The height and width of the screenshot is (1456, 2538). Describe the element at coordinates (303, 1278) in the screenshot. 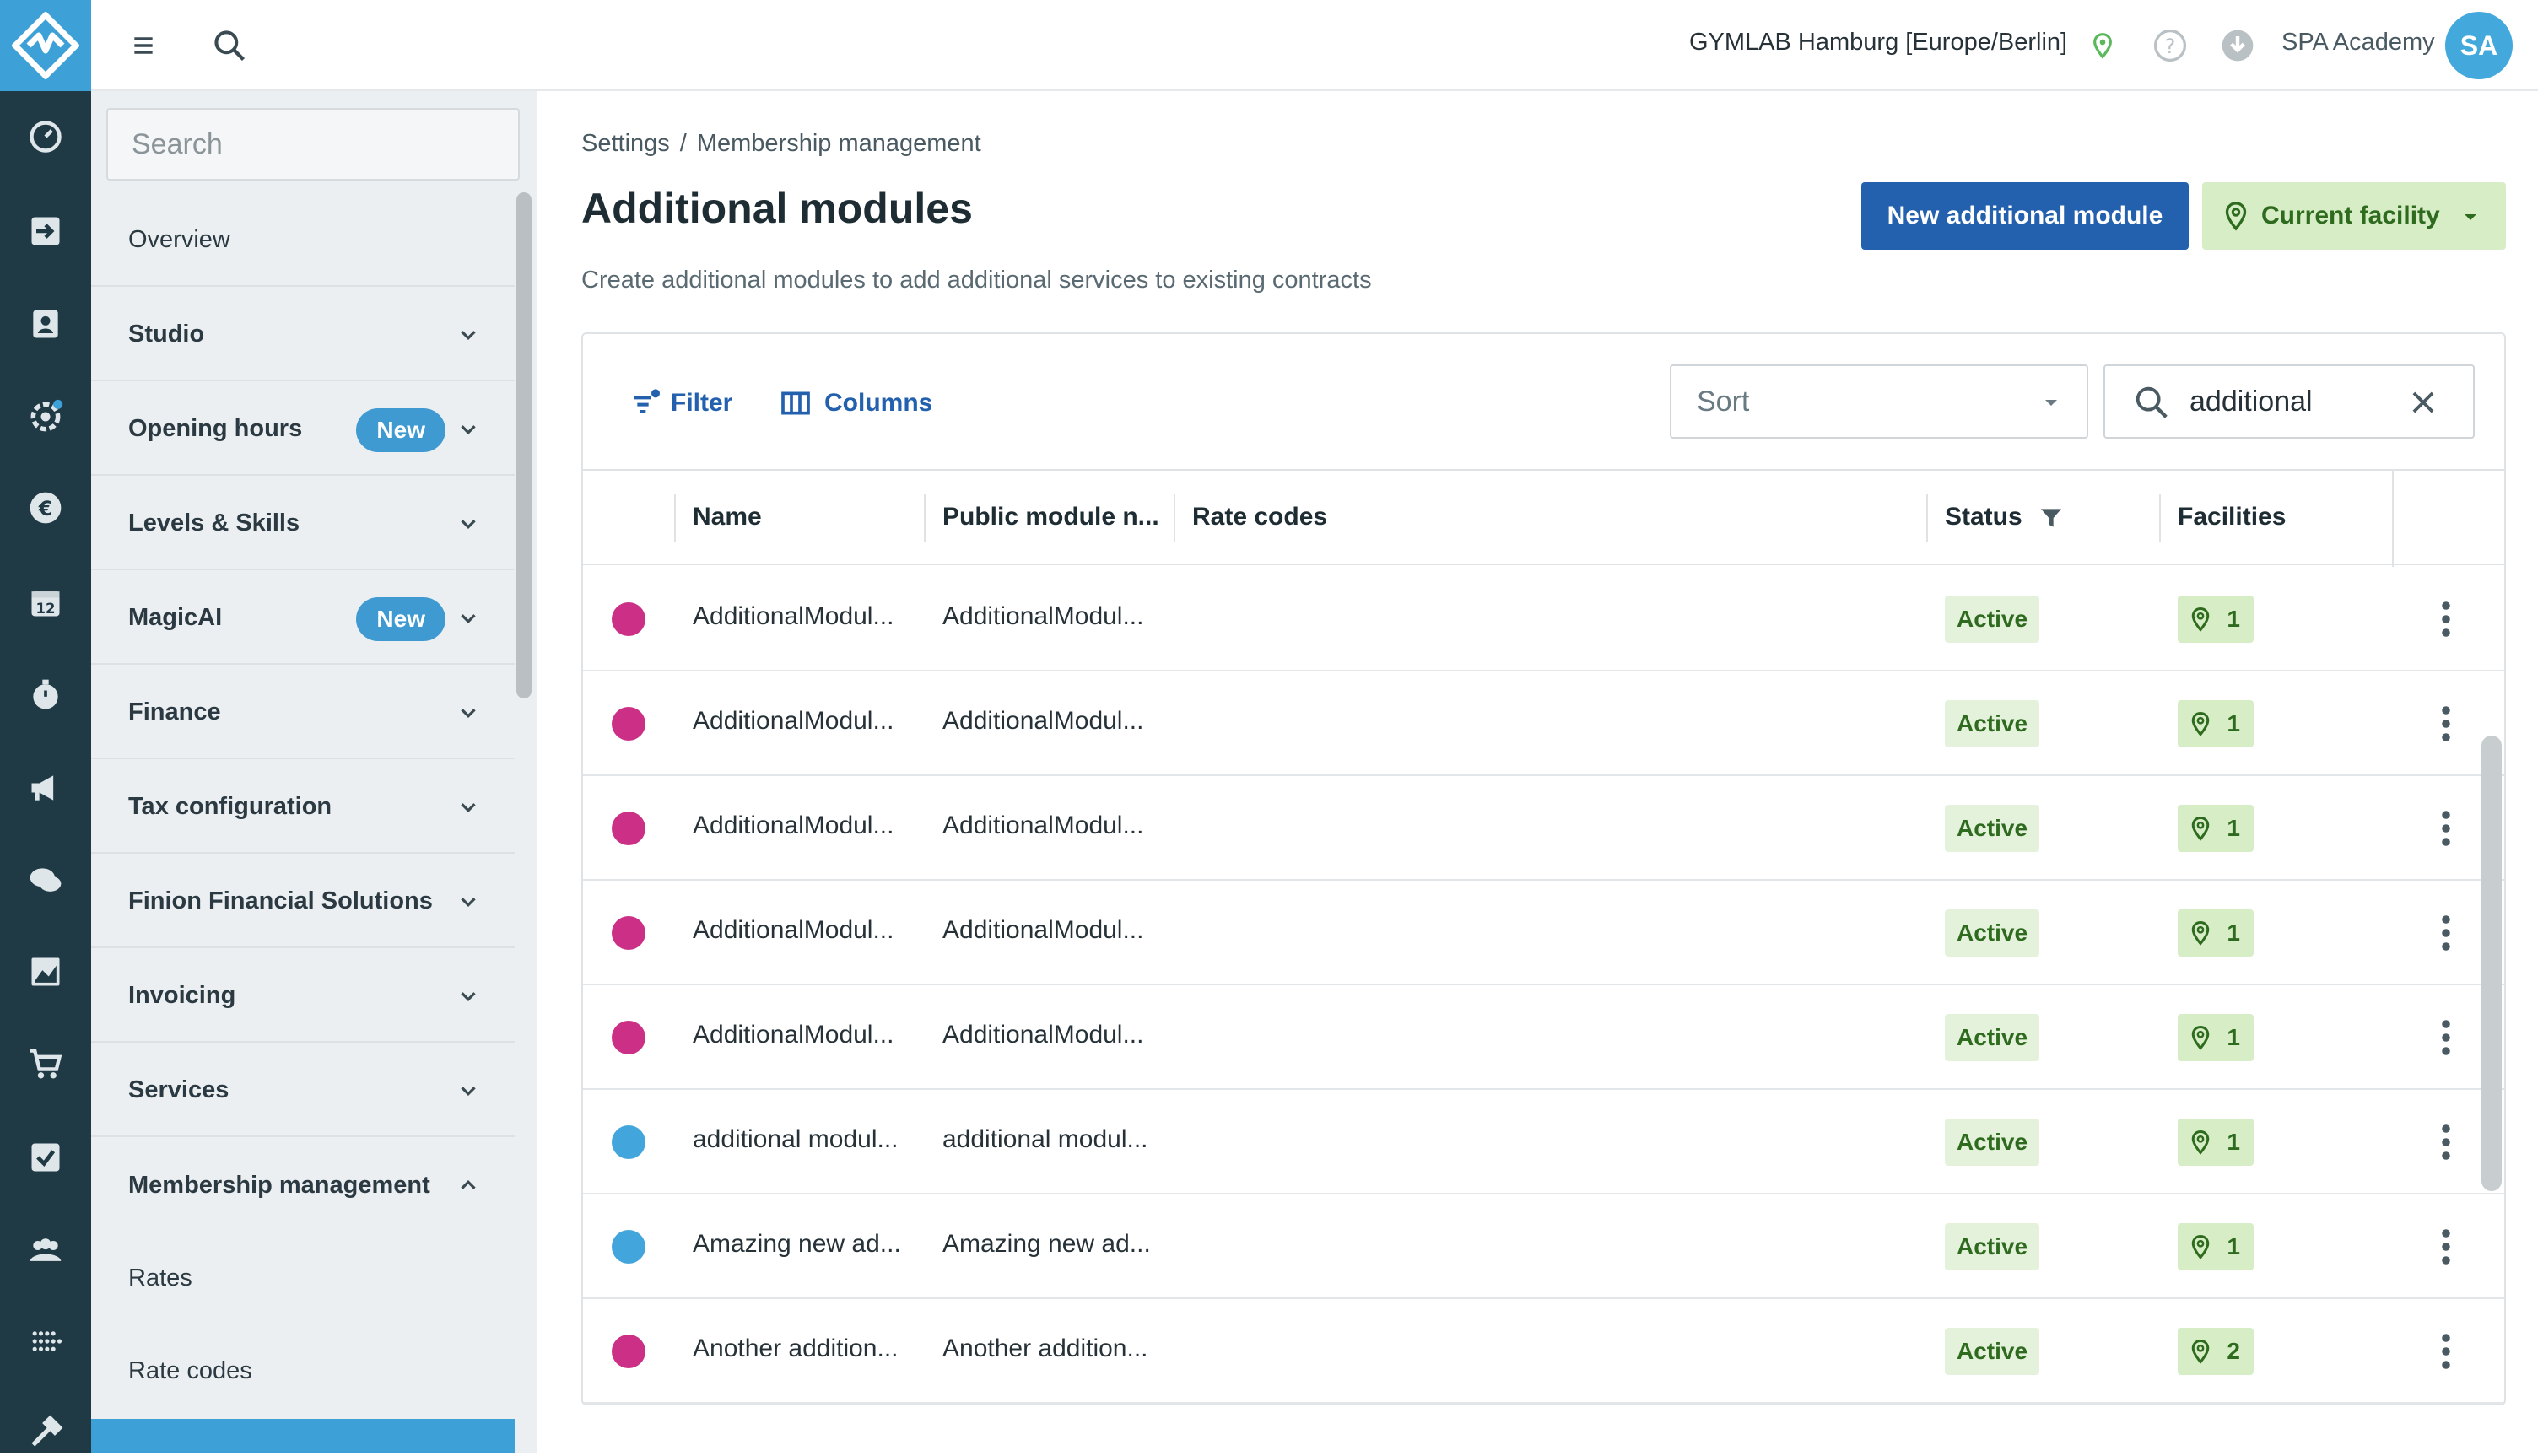

I see `sidebar-subitem-rates: Rates` at that location.